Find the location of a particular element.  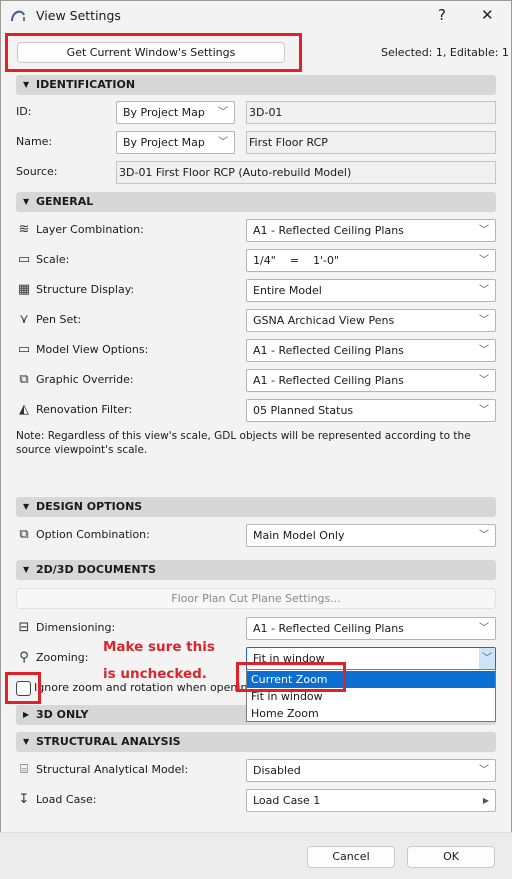

name-mode-dropdown: By Project Map ﹀ is located at coordinates (175, 142).